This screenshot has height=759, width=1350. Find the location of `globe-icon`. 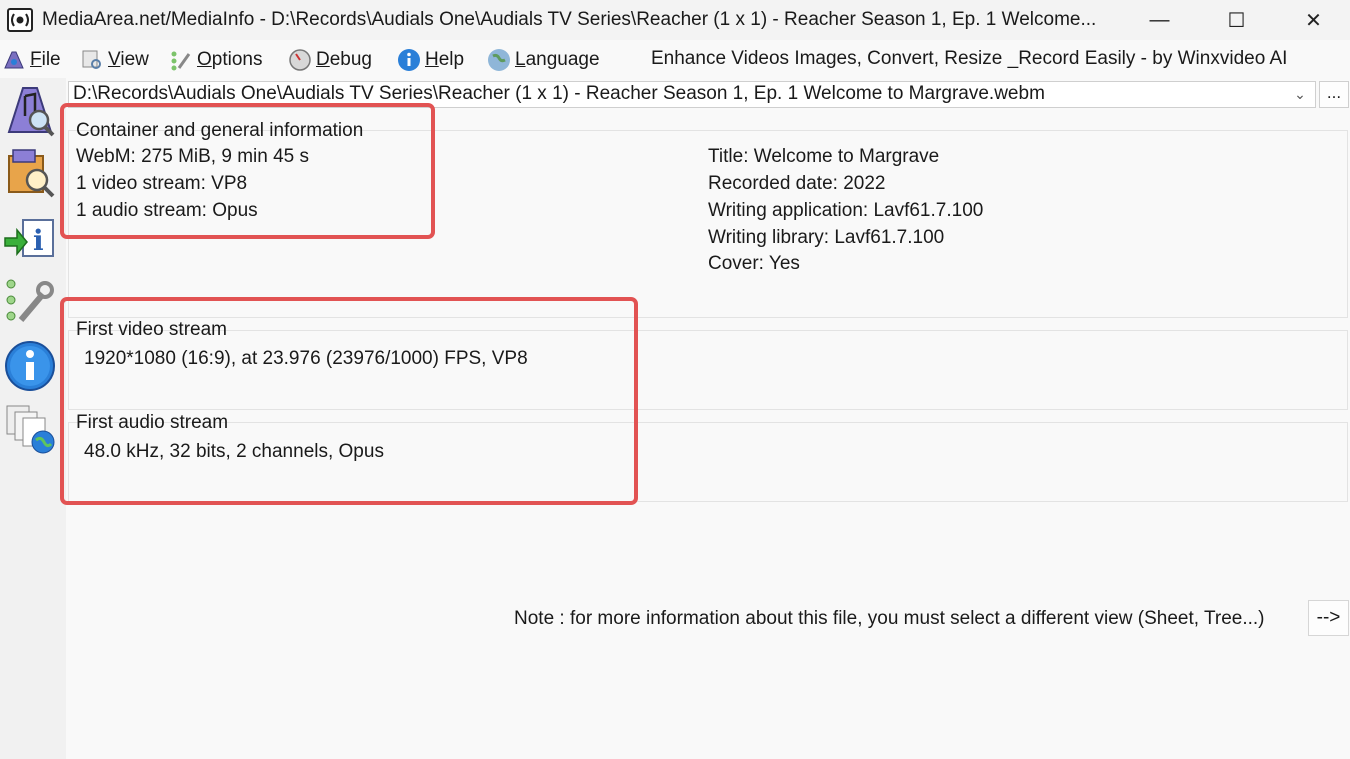

globe-icon is located at coordinates (499, 60).